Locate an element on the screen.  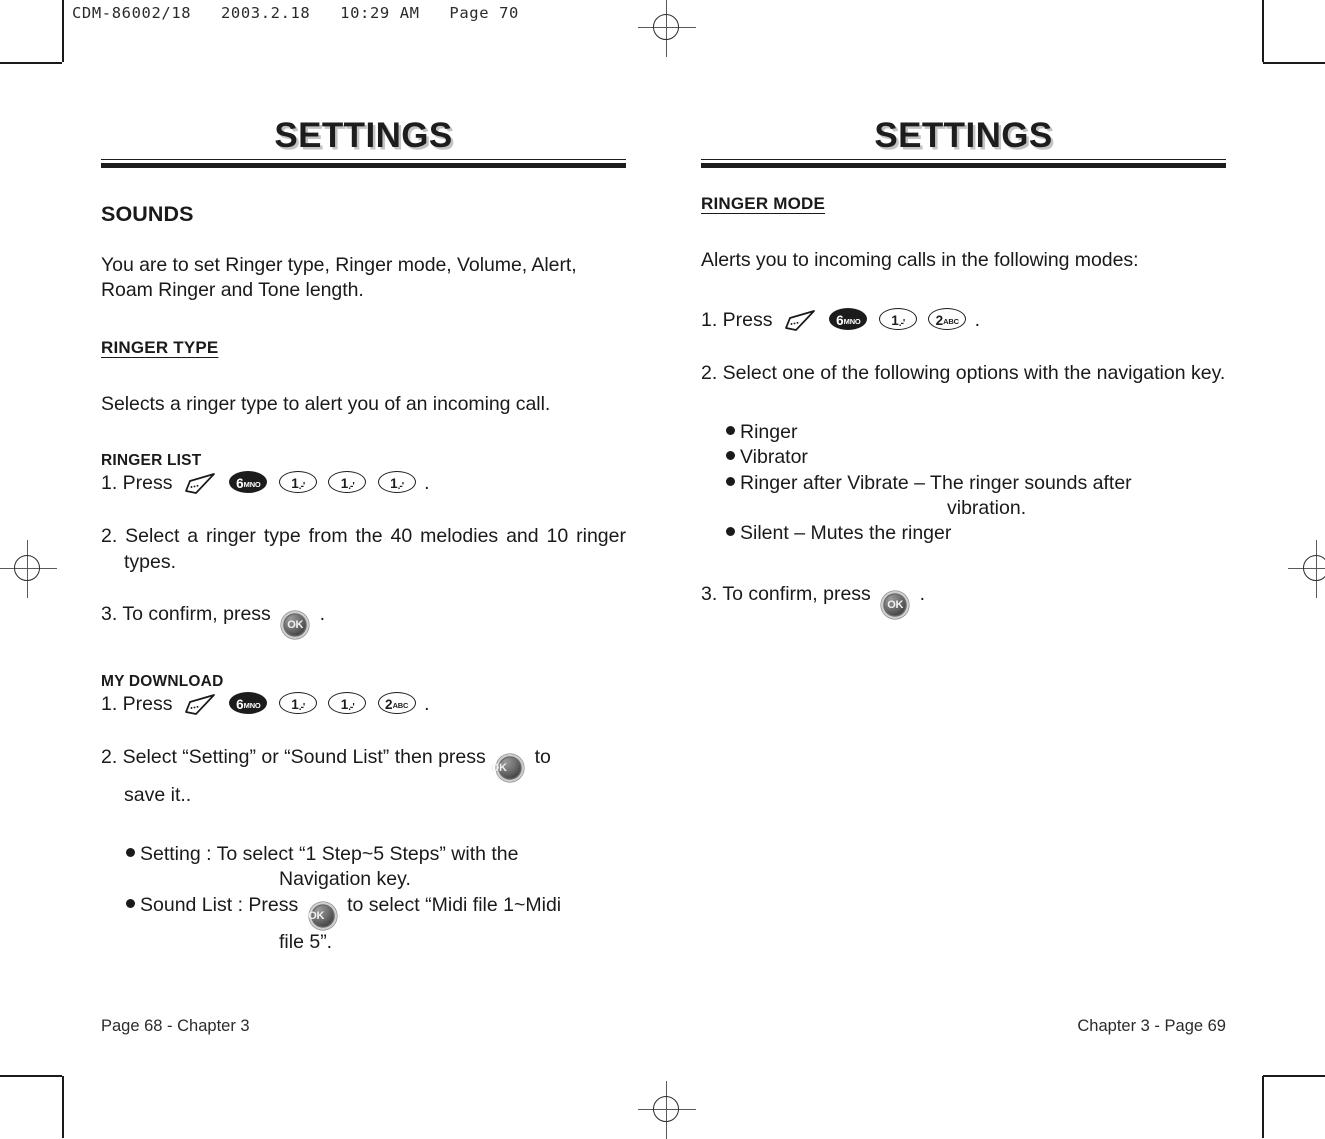
registration-mark-bottom is located at coordinates (667, 1110).